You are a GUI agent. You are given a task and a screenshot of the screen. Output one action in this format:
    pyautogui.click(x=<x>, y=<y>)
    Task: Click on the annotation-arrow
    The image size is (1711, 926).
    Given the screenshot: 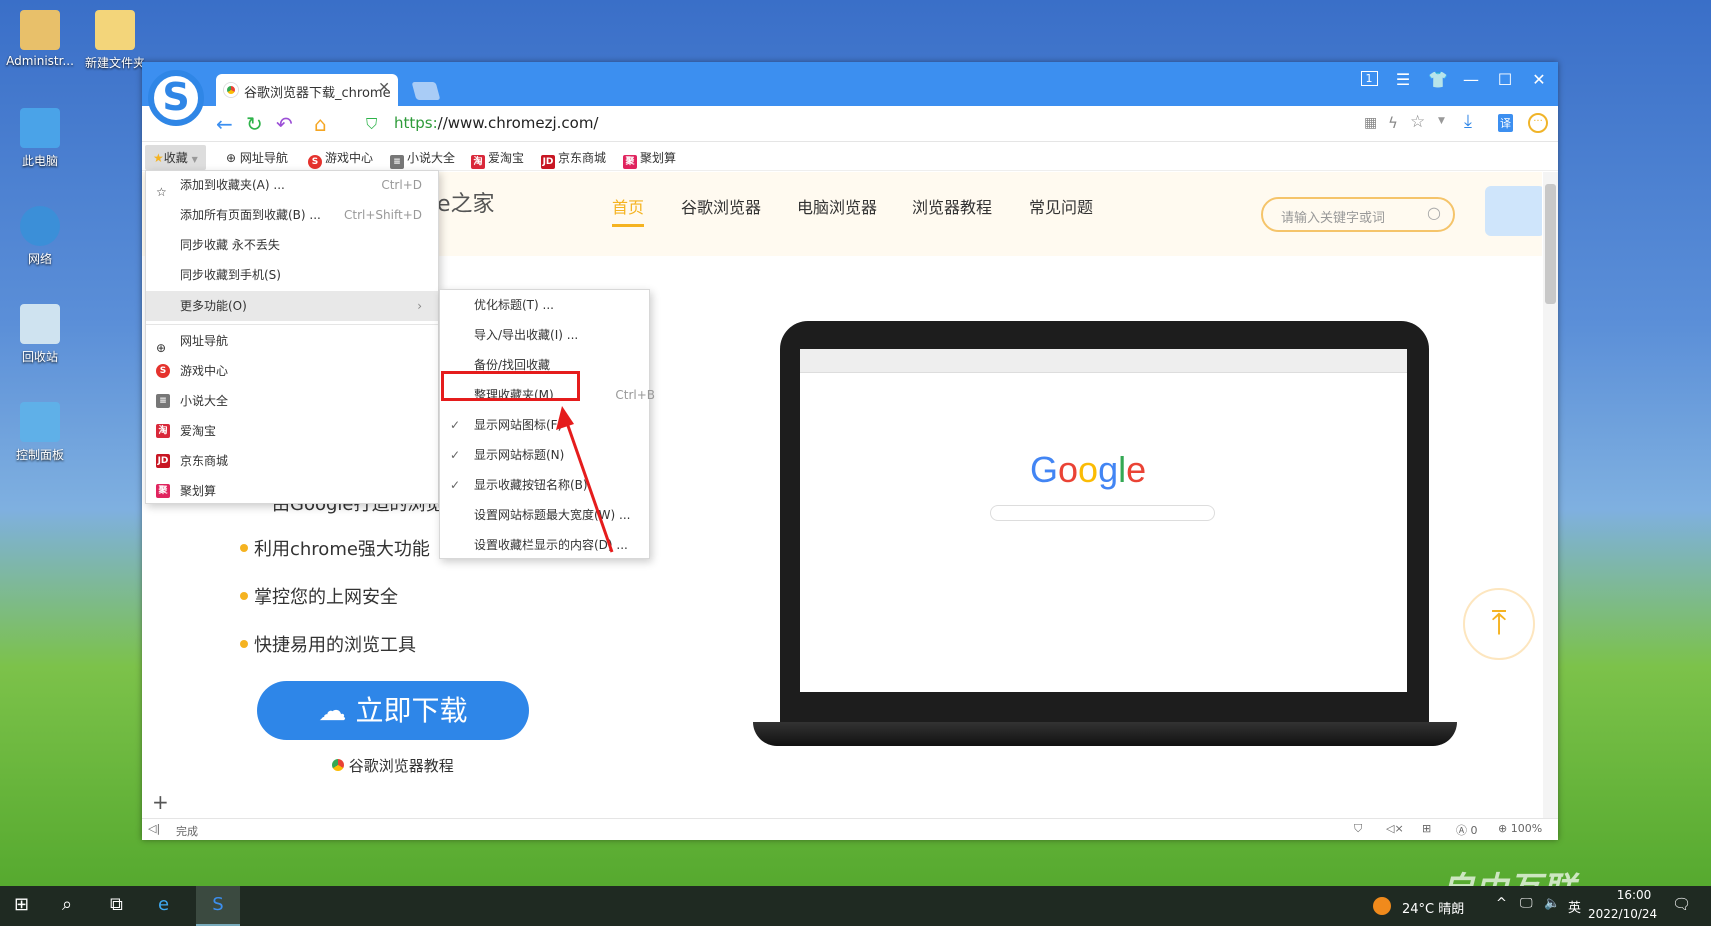 What is the action you would take?
    pyautogui.click(x=585, y=479)
    